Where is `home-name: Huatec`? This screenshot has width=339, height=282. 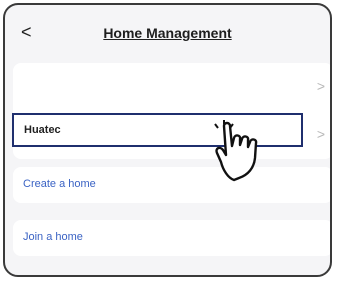
home-name: Huatec is located at coordinates (42, 130).